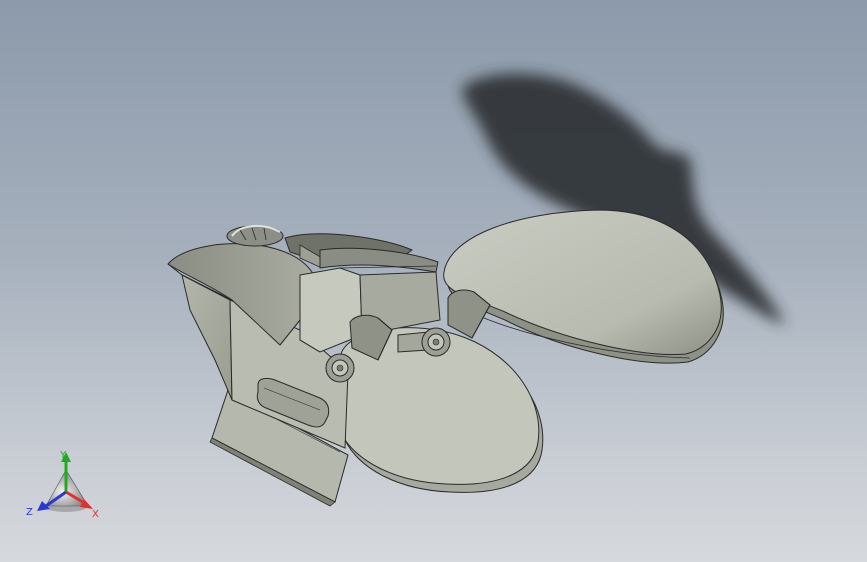 This screenshot has width=867, height=562. I want to click on x-axis-label: X, so click(95, 514).